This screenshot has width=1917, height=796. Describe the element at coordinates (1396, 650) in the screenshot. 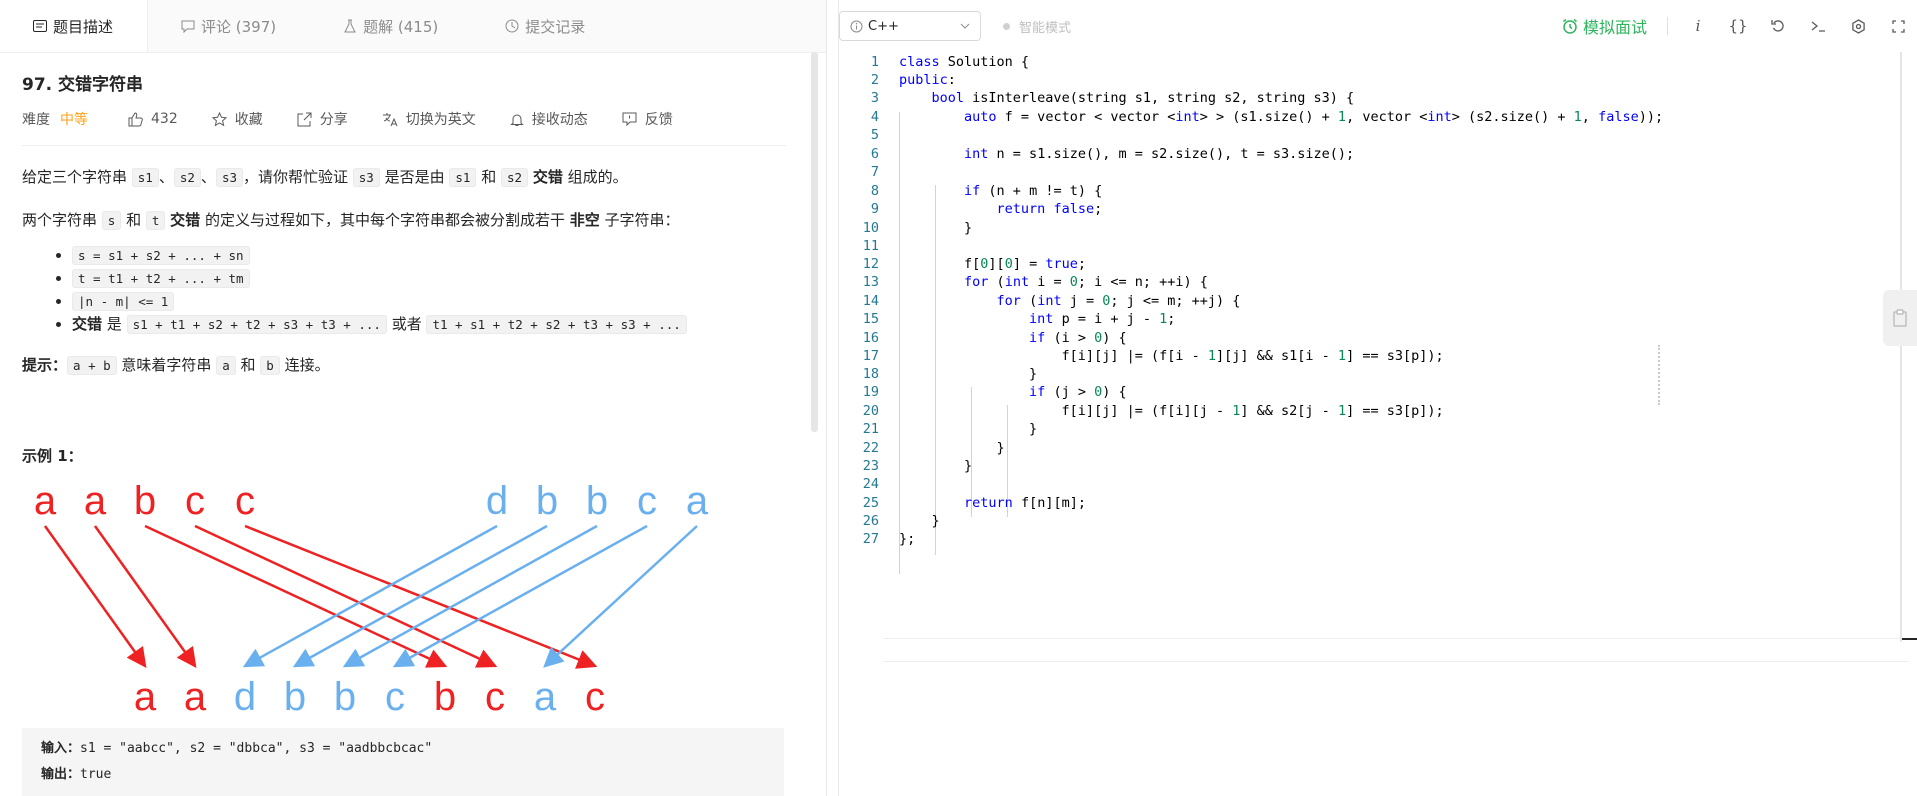

I see `current-line-highlight` at that location.